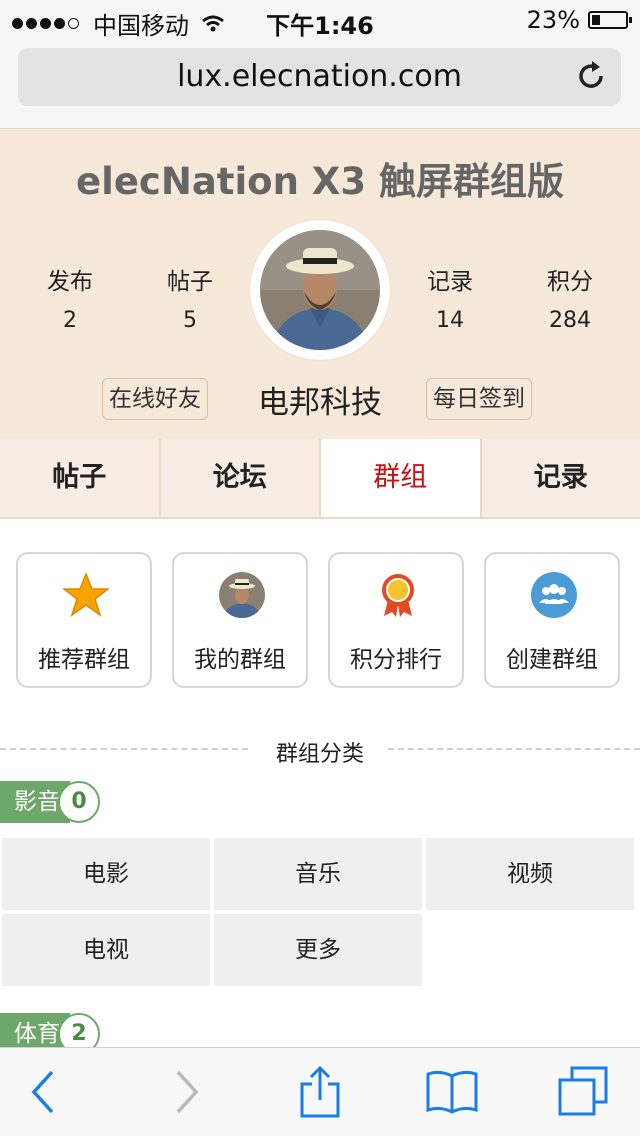  What do you see at coordinates (479, 399) in the screenshot?
I see `daily-checkin-button: 每日签到` at bounding box center [479, 399].